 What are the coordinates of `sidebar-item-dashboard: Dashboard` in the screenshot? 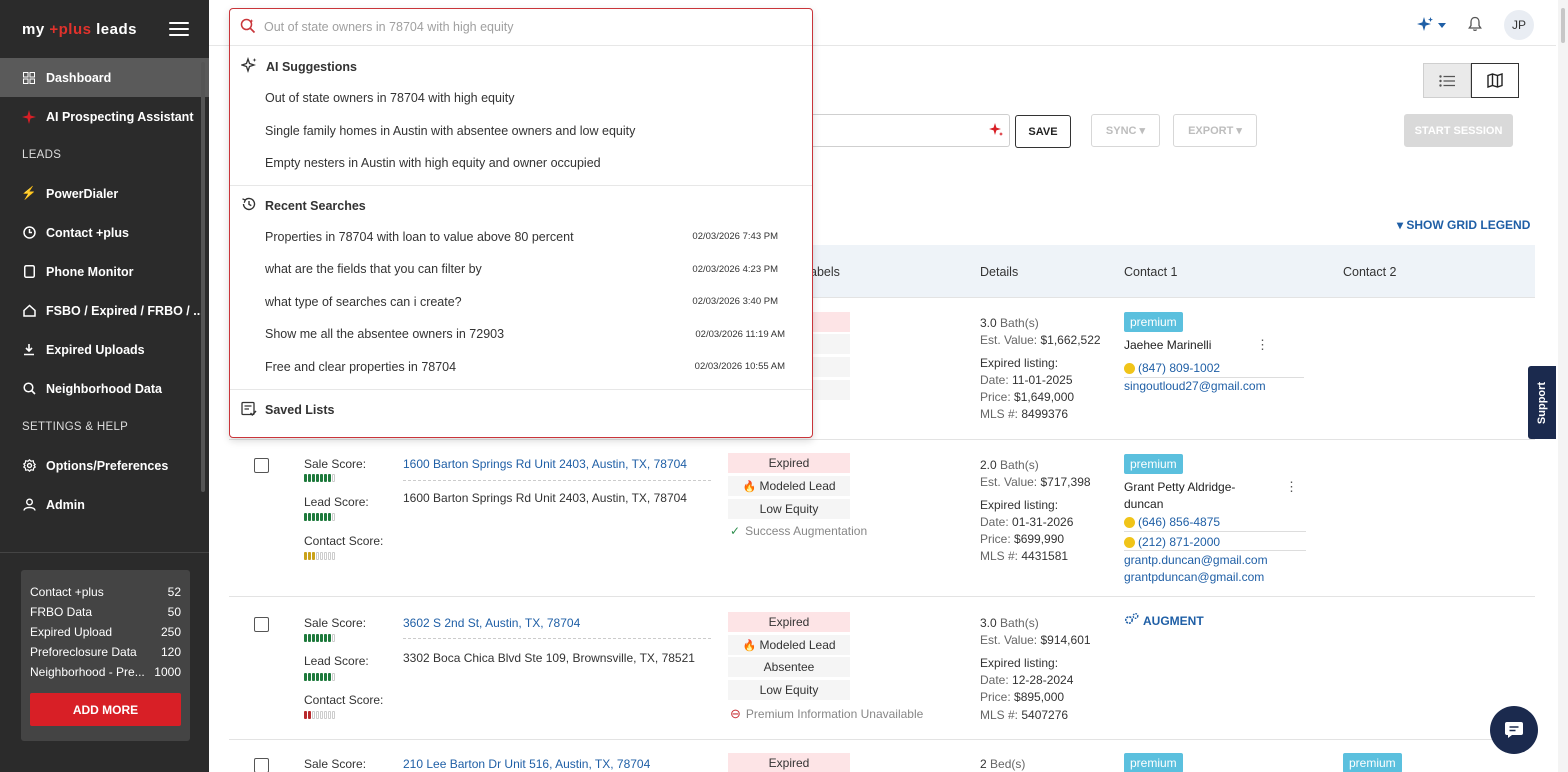 It's located at (104, 77).